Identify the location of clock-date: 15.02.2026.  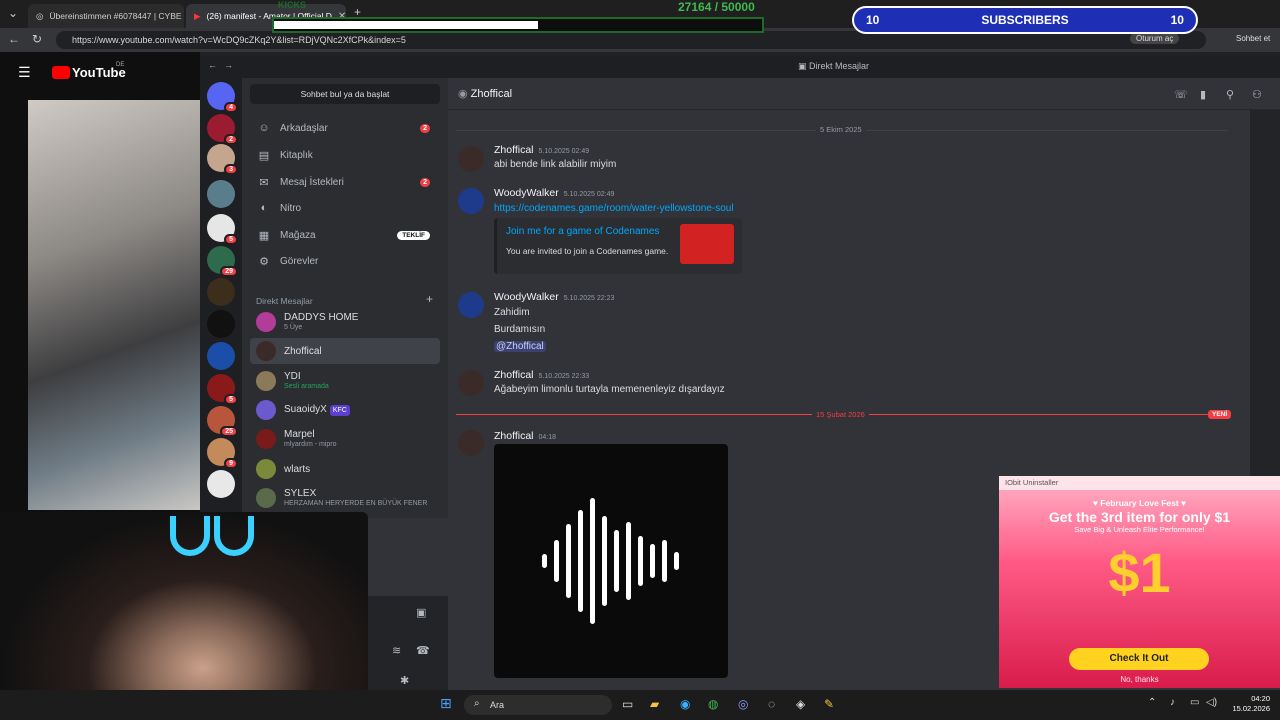
(1251, 708).